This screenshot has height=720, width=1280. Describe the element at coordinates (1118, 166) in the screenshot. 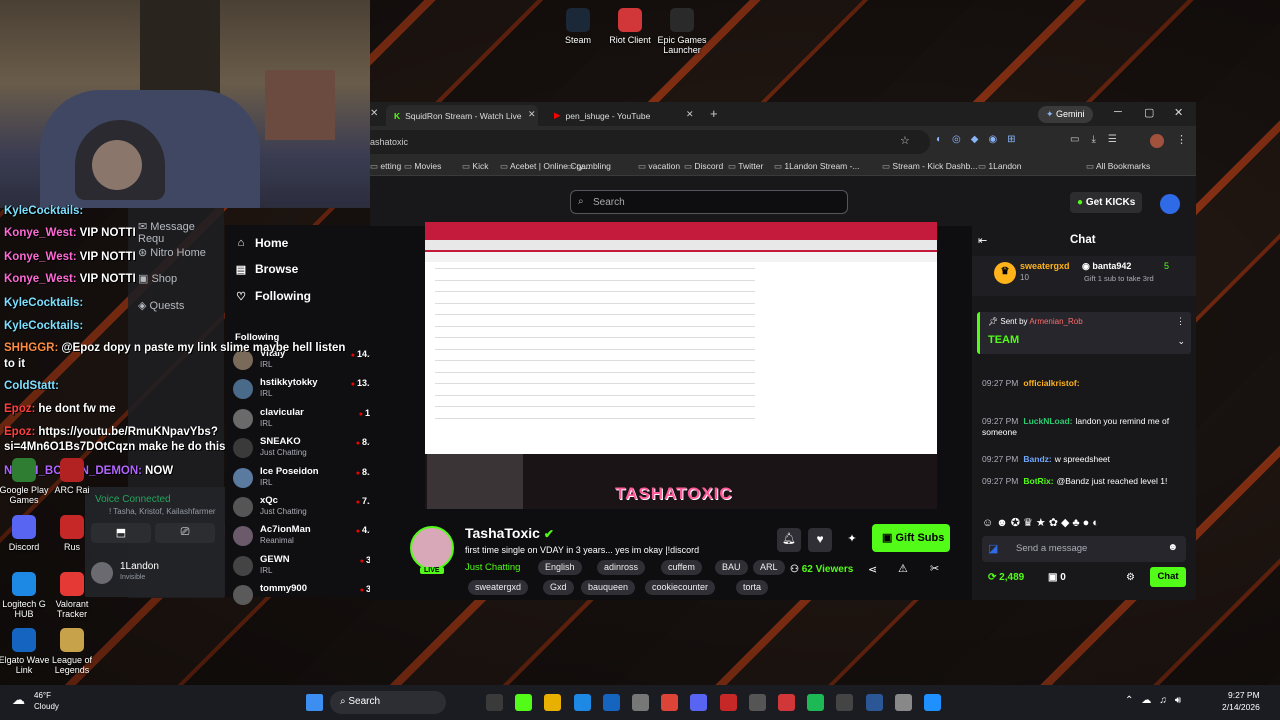

I see `bookmark-item: ▭ All Bookmarks` at that location.